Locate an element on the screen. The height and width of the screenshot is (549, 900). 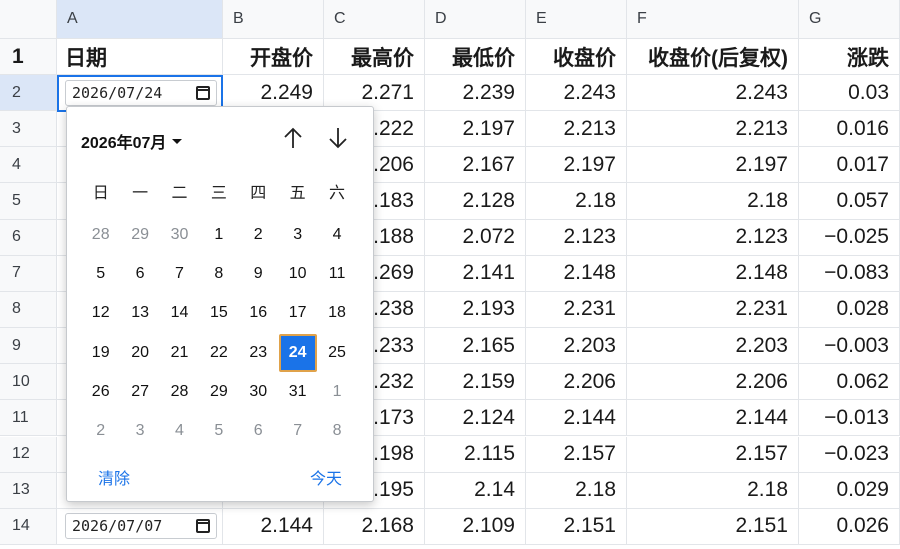
column-header-f: F is located at coordinates (713, 19).